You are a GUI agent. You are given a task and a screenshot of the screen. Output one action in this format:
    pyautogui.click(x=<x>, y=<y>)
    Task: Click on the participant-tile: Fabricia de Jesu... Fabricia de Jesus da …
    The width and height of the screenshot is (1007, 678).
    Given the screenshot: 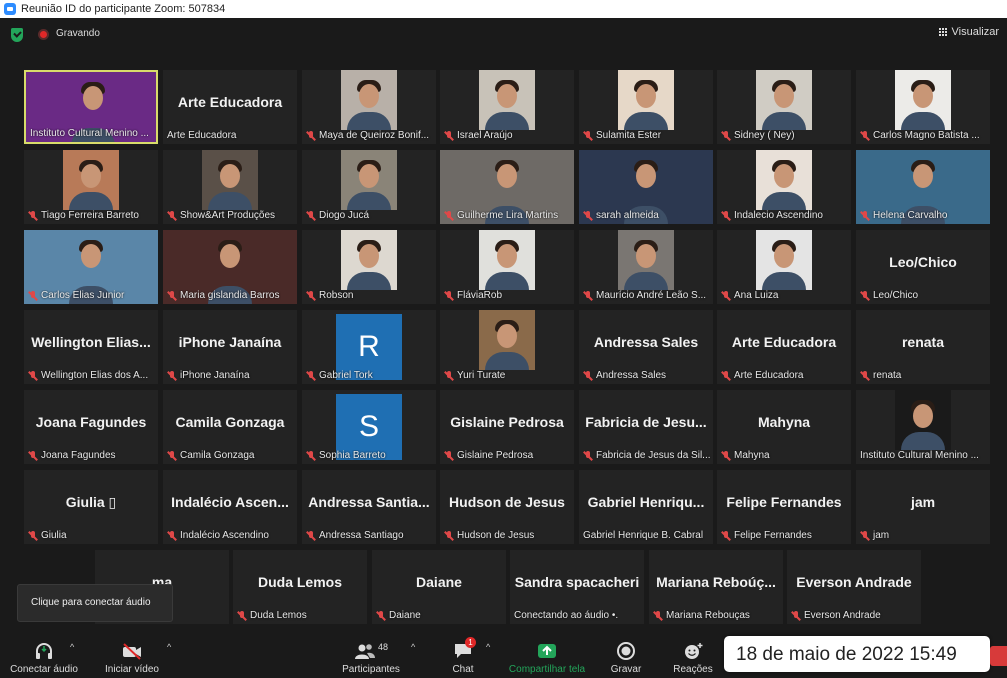 What is the action you would take?
    pyautogui.click(x=646, y=427)
    